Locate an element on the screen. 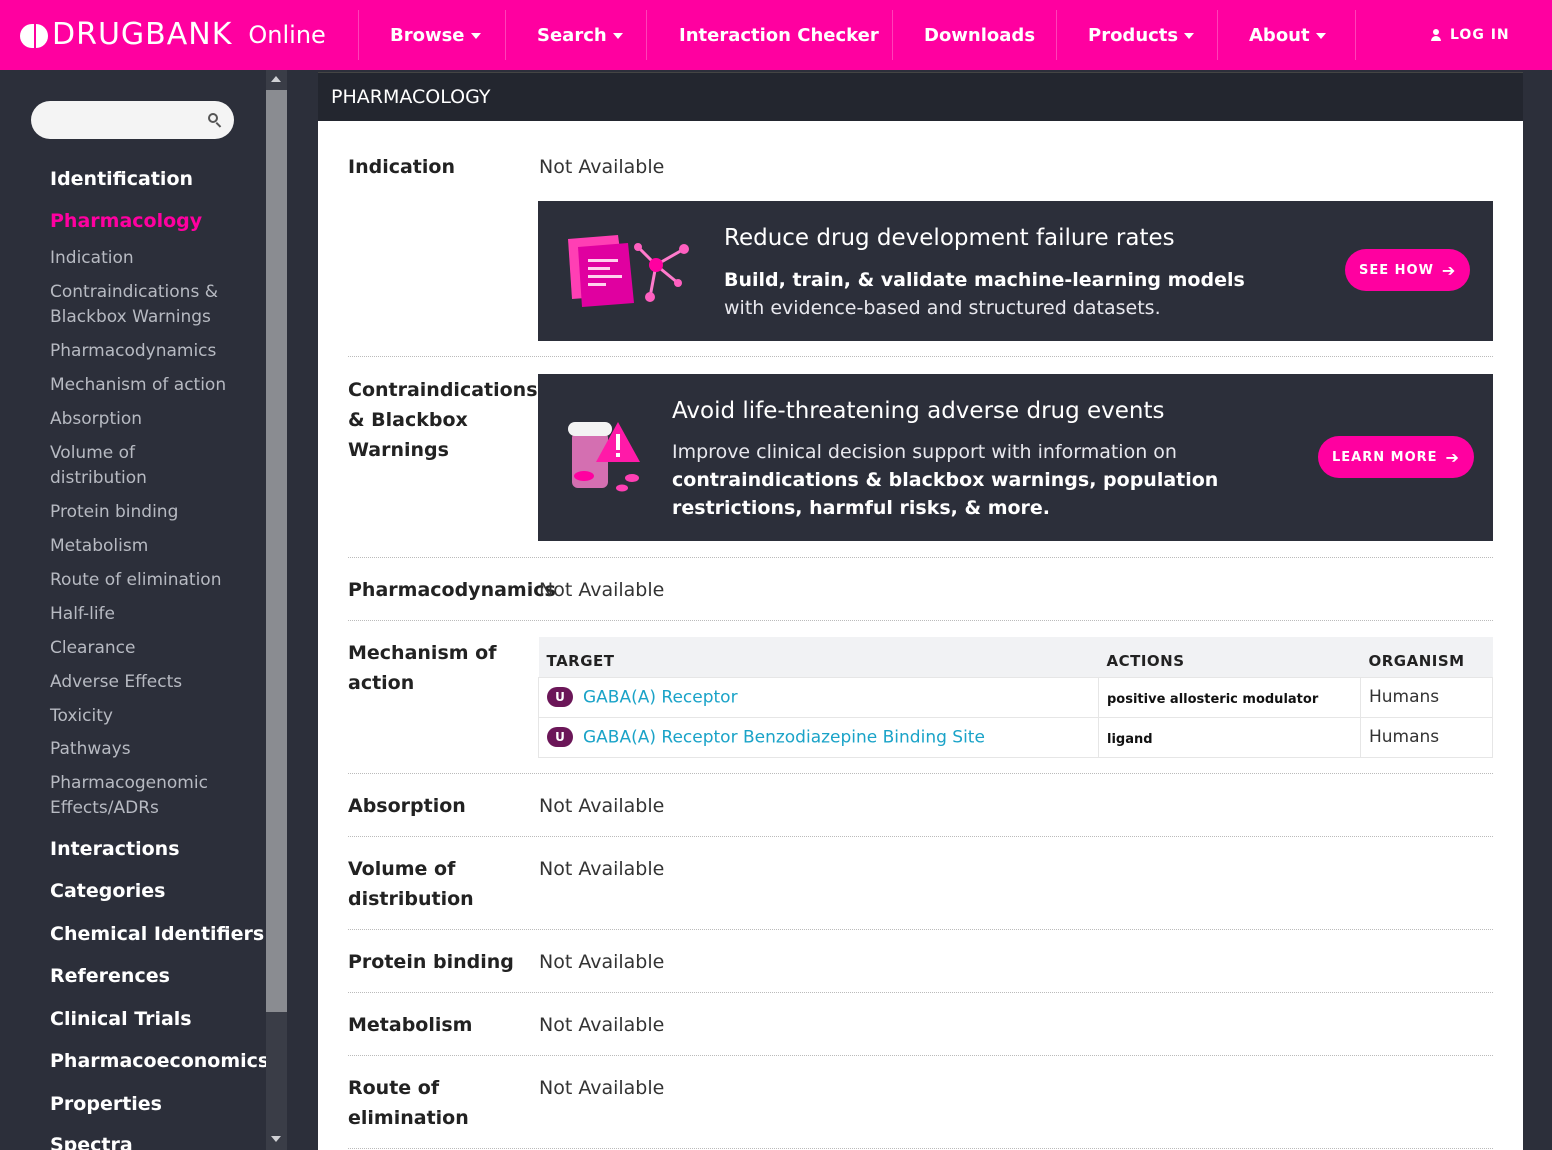  sidebar-item-clinical-trials: Clinical Trials is located at coordinates (121, 1019).